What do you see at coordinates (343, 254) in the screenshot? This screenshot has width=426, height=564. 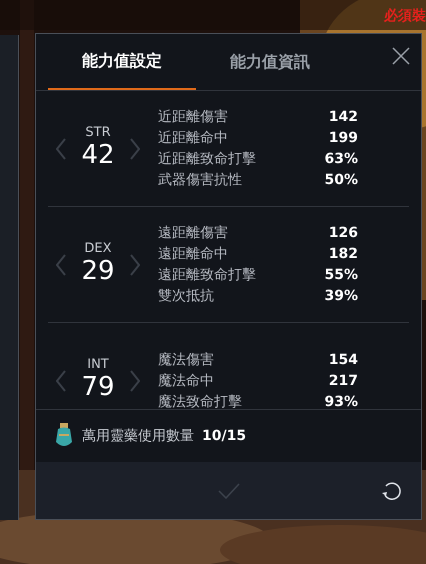 I see `stat-value: 182` at bounding box center [343, 254].